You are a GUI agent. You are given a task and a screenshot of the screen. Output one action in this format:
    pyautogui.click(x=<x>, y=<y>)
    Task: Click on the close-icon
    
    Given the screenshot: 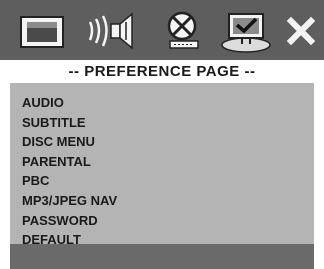 What is the action you would take?
    pyautogui.click(x=301, y=31)
    